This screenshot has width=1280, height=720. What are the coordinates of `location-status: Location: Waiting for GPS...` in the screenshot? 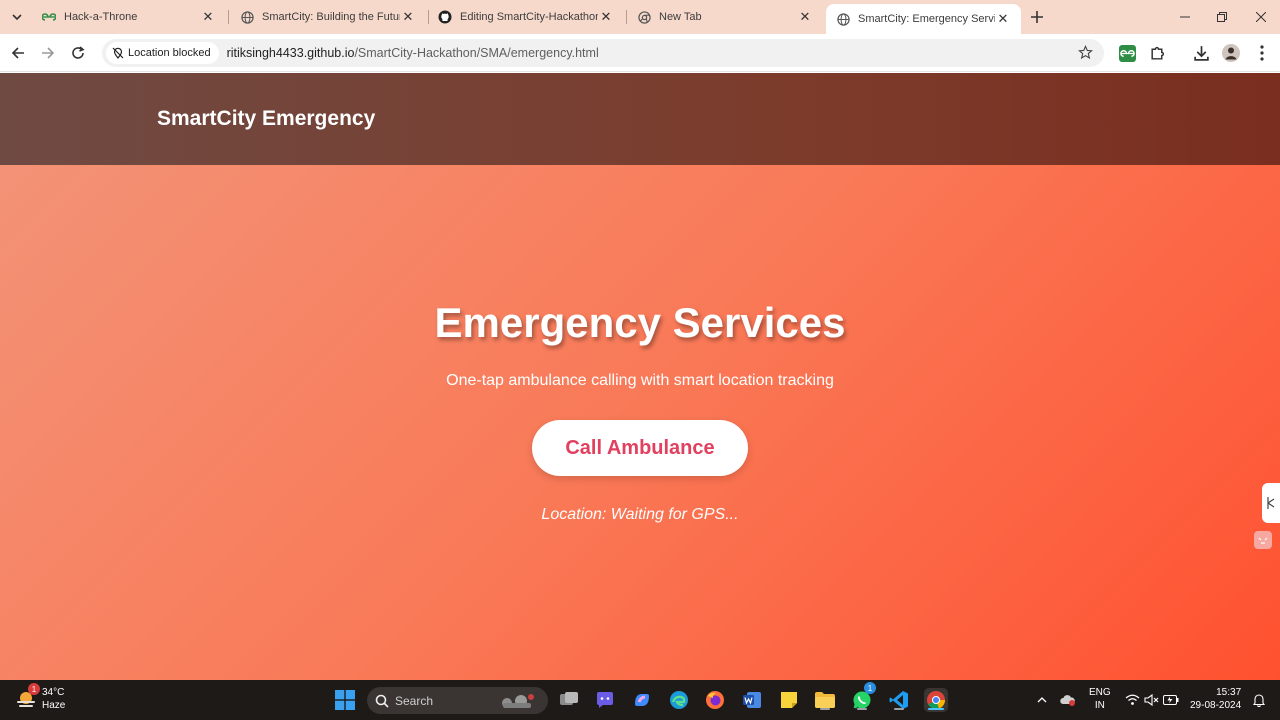 It's located at (640, 514).